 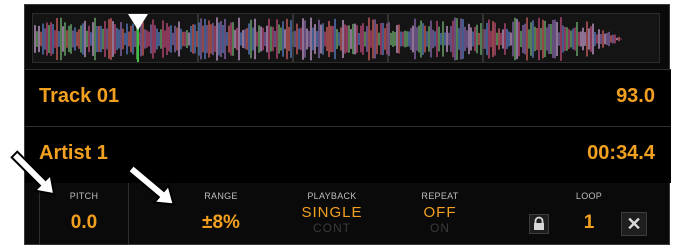 I want to click on close-icon: ✕, so click(x=634, y=224).